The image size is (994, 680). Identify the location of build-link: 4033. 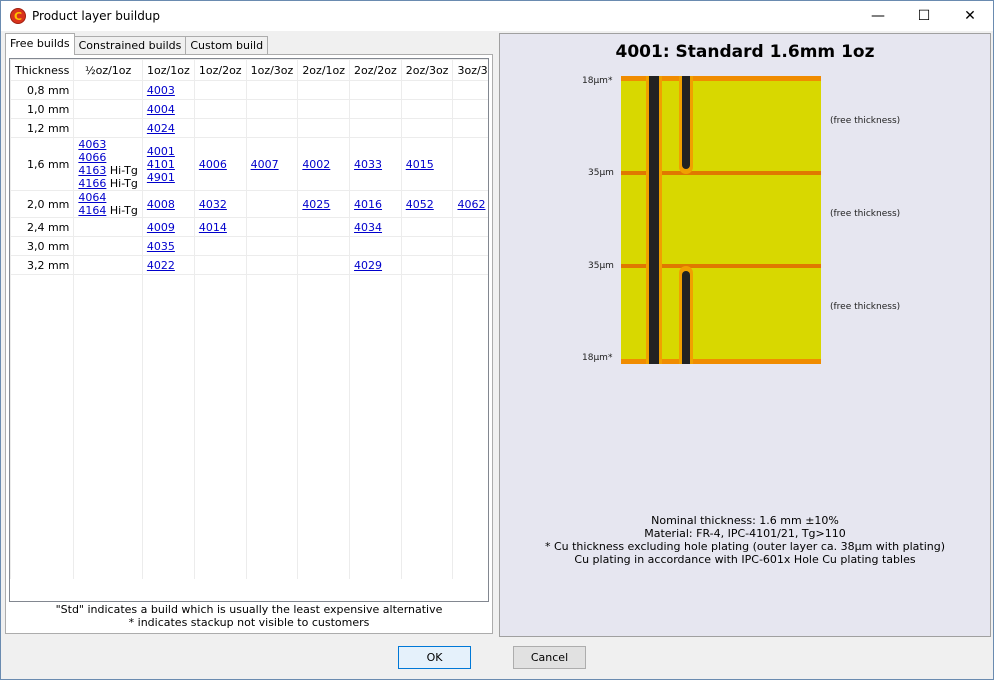
(368, 164).